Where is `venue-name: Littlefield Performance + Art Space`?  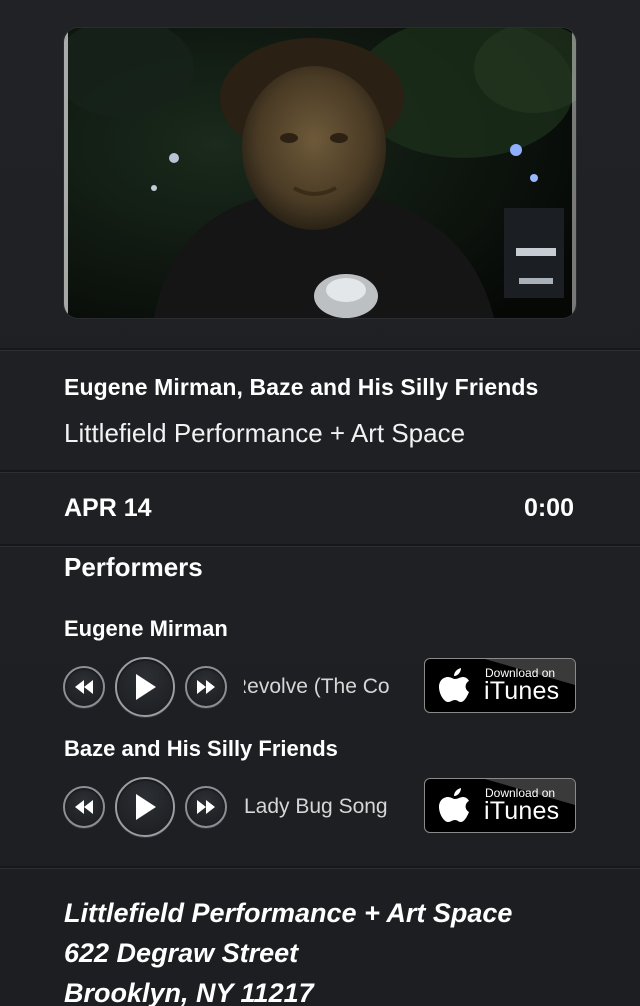
venue-name: Littlefield Performance + Art Space is located at coordinates (264, 433).